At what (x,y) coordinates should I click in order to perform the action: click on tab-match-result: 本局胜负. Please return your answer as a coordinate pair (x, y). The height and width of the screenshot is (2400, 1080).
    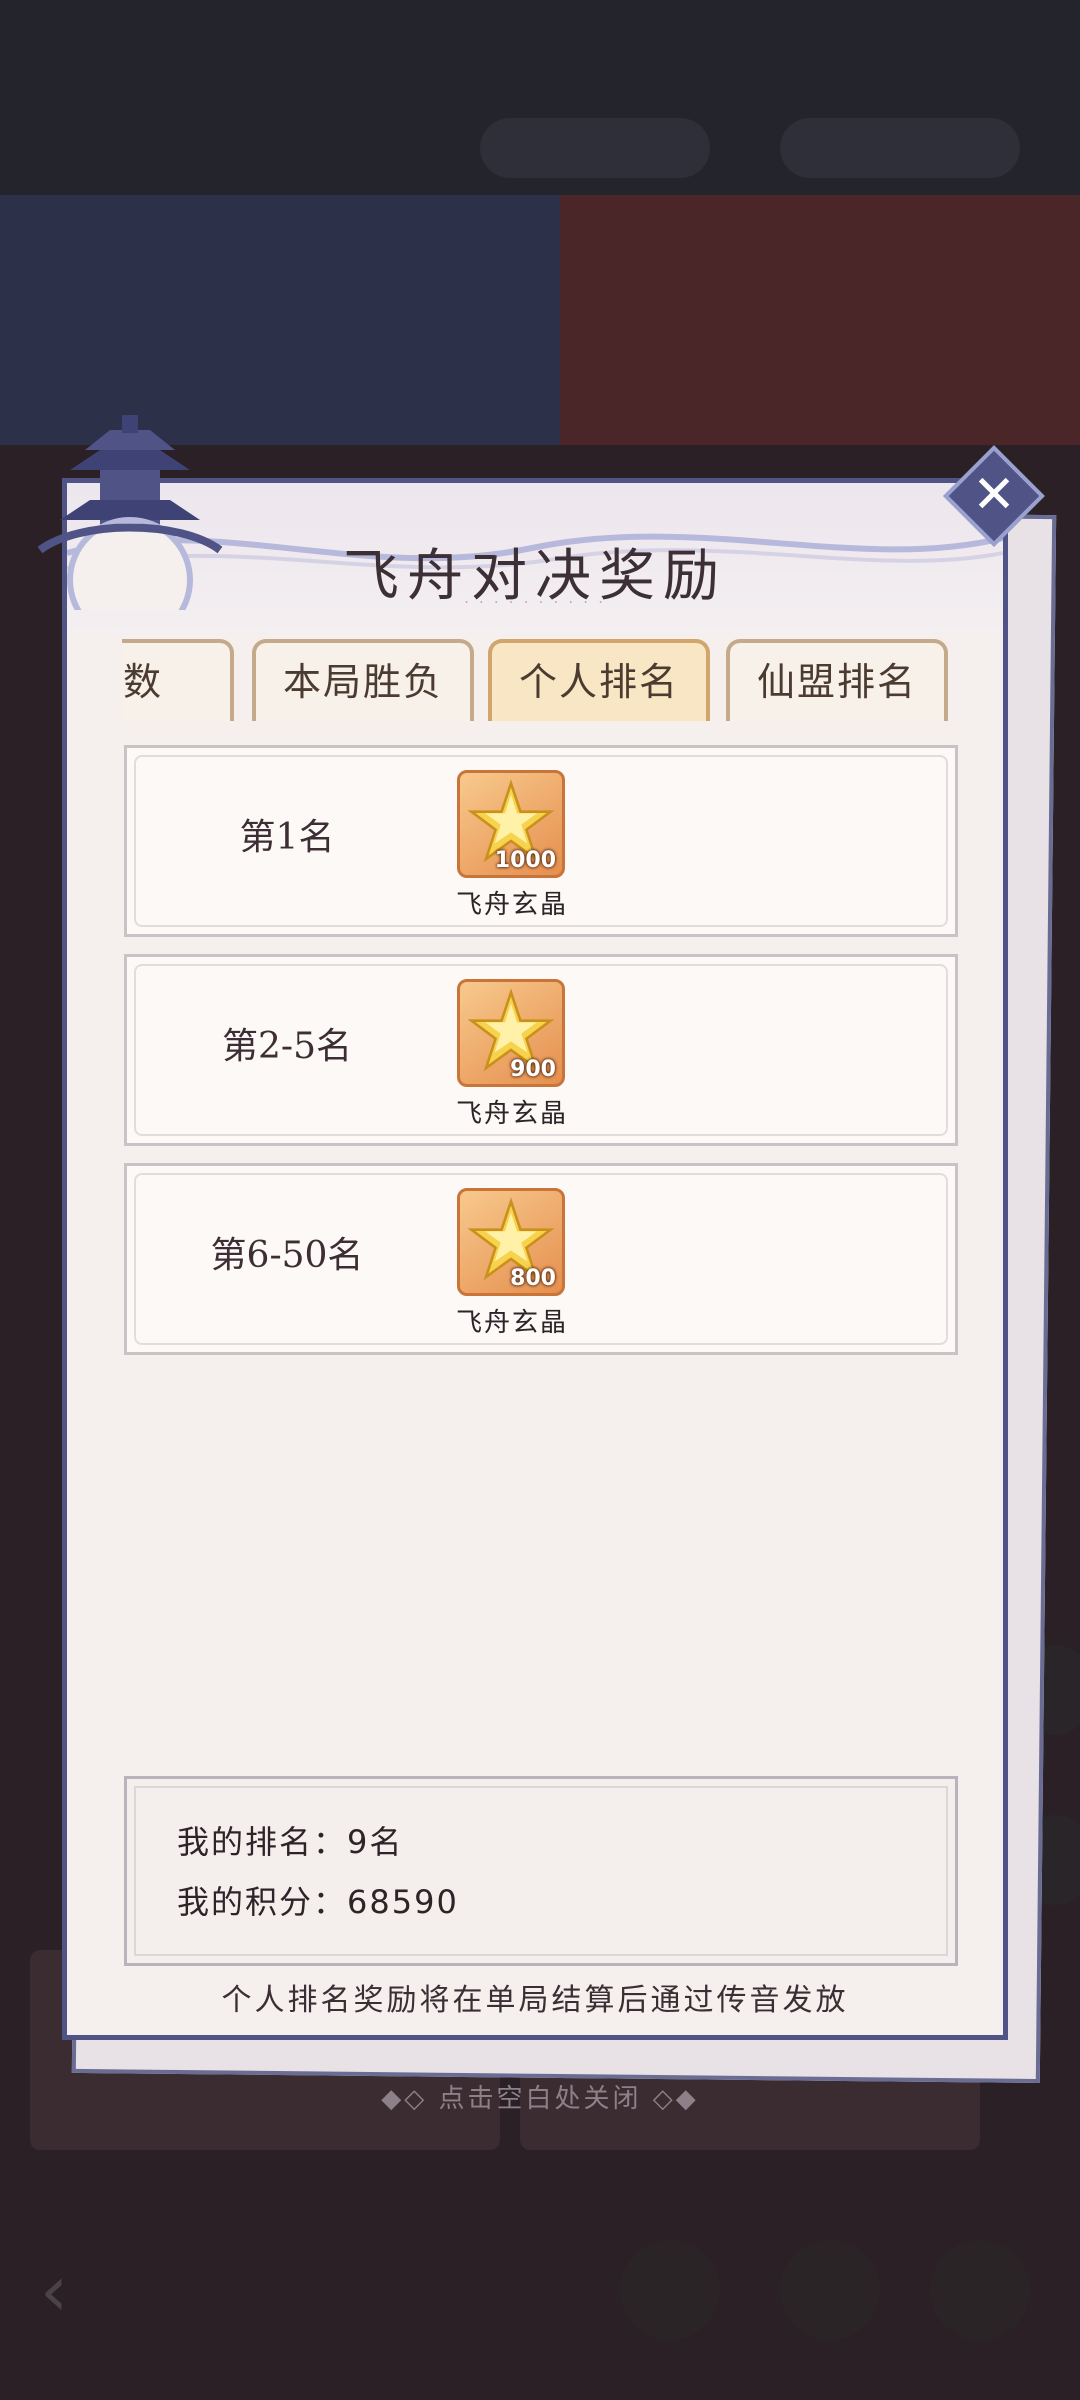
    Looking at the image, I should click on (363, 680).